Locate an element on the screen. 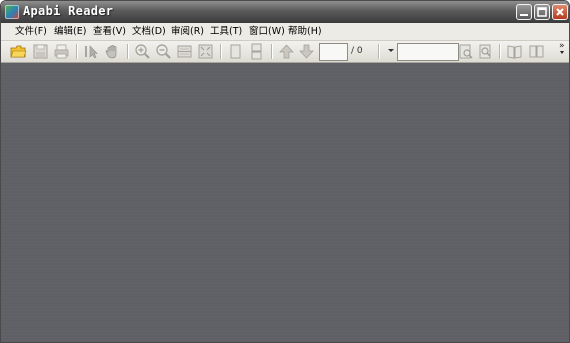 This screenshot has width=570, height=343. zoom-out-icon is located at coordinates (163, 51).